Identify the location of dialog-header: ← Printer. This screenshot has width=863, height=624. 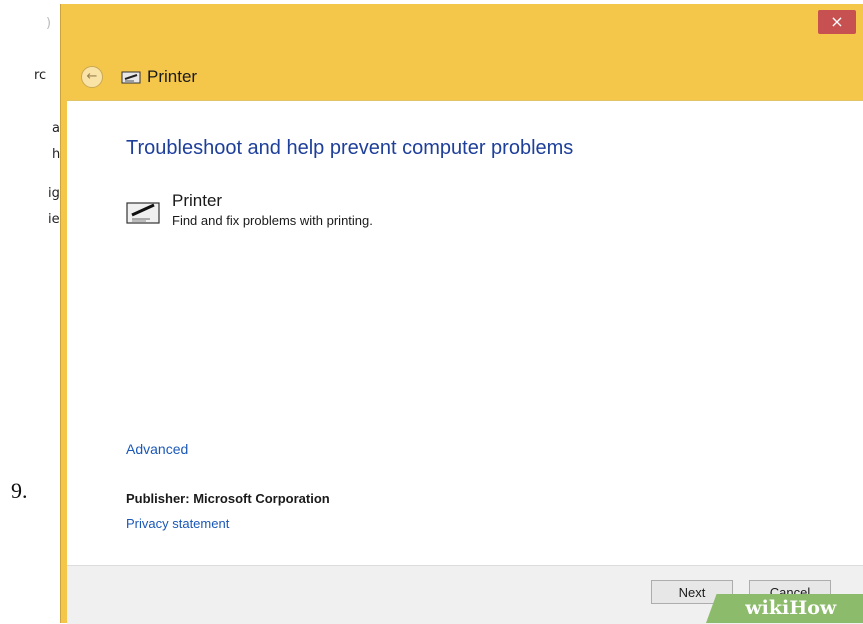
(139, 77).